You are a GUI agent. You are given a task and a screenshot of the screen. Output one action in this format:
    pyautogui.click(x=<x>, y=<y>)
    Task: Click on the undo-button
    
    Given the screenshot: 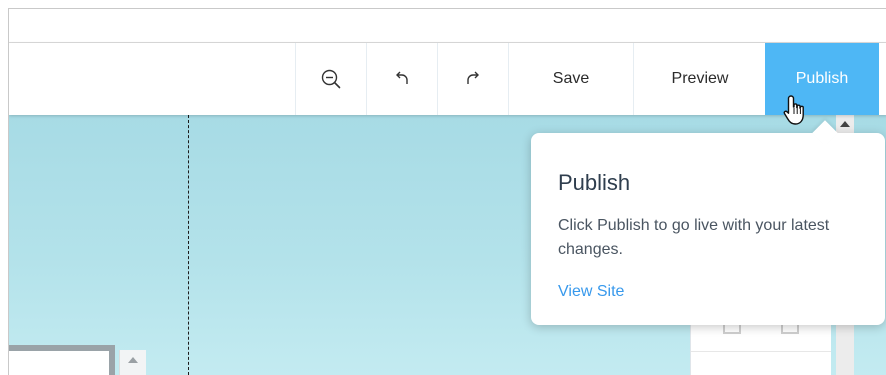 What is the action you would take?
    pyautogui.click(x=401, y=79)
    